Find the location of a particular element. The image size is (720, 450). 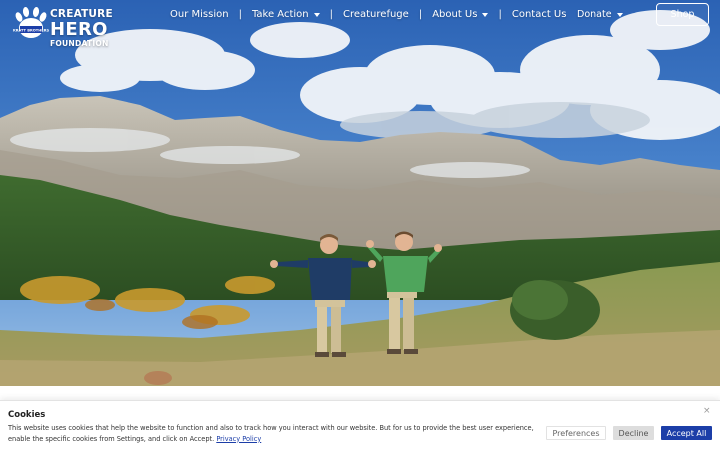

nav-item-about-us: About Us is located at coordinates (460, 14).